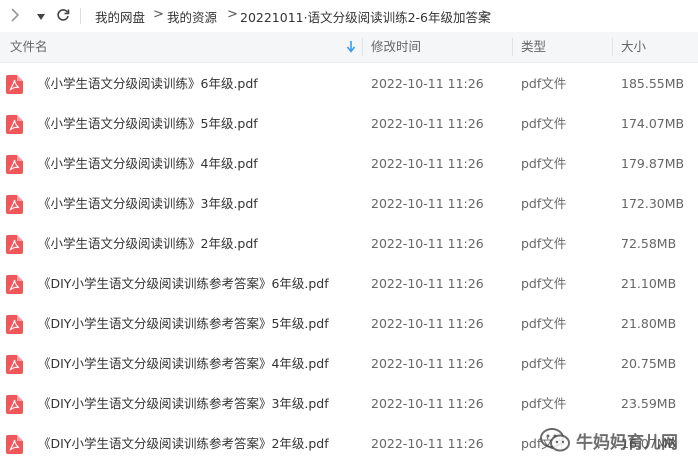 The image size is (698, 468). Describe the element at coordinates (555, 440) in the screenshot. I see `wechat-logo-icon` at that location.